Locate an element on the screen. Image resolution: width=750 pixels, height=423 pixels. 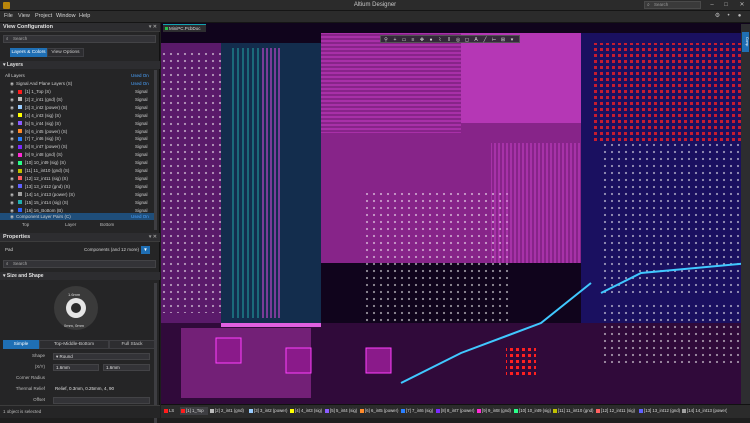
layer-row: ◉ [9] 9_int8 (gnd) (S) Signal is located at coordinates (78, 154).